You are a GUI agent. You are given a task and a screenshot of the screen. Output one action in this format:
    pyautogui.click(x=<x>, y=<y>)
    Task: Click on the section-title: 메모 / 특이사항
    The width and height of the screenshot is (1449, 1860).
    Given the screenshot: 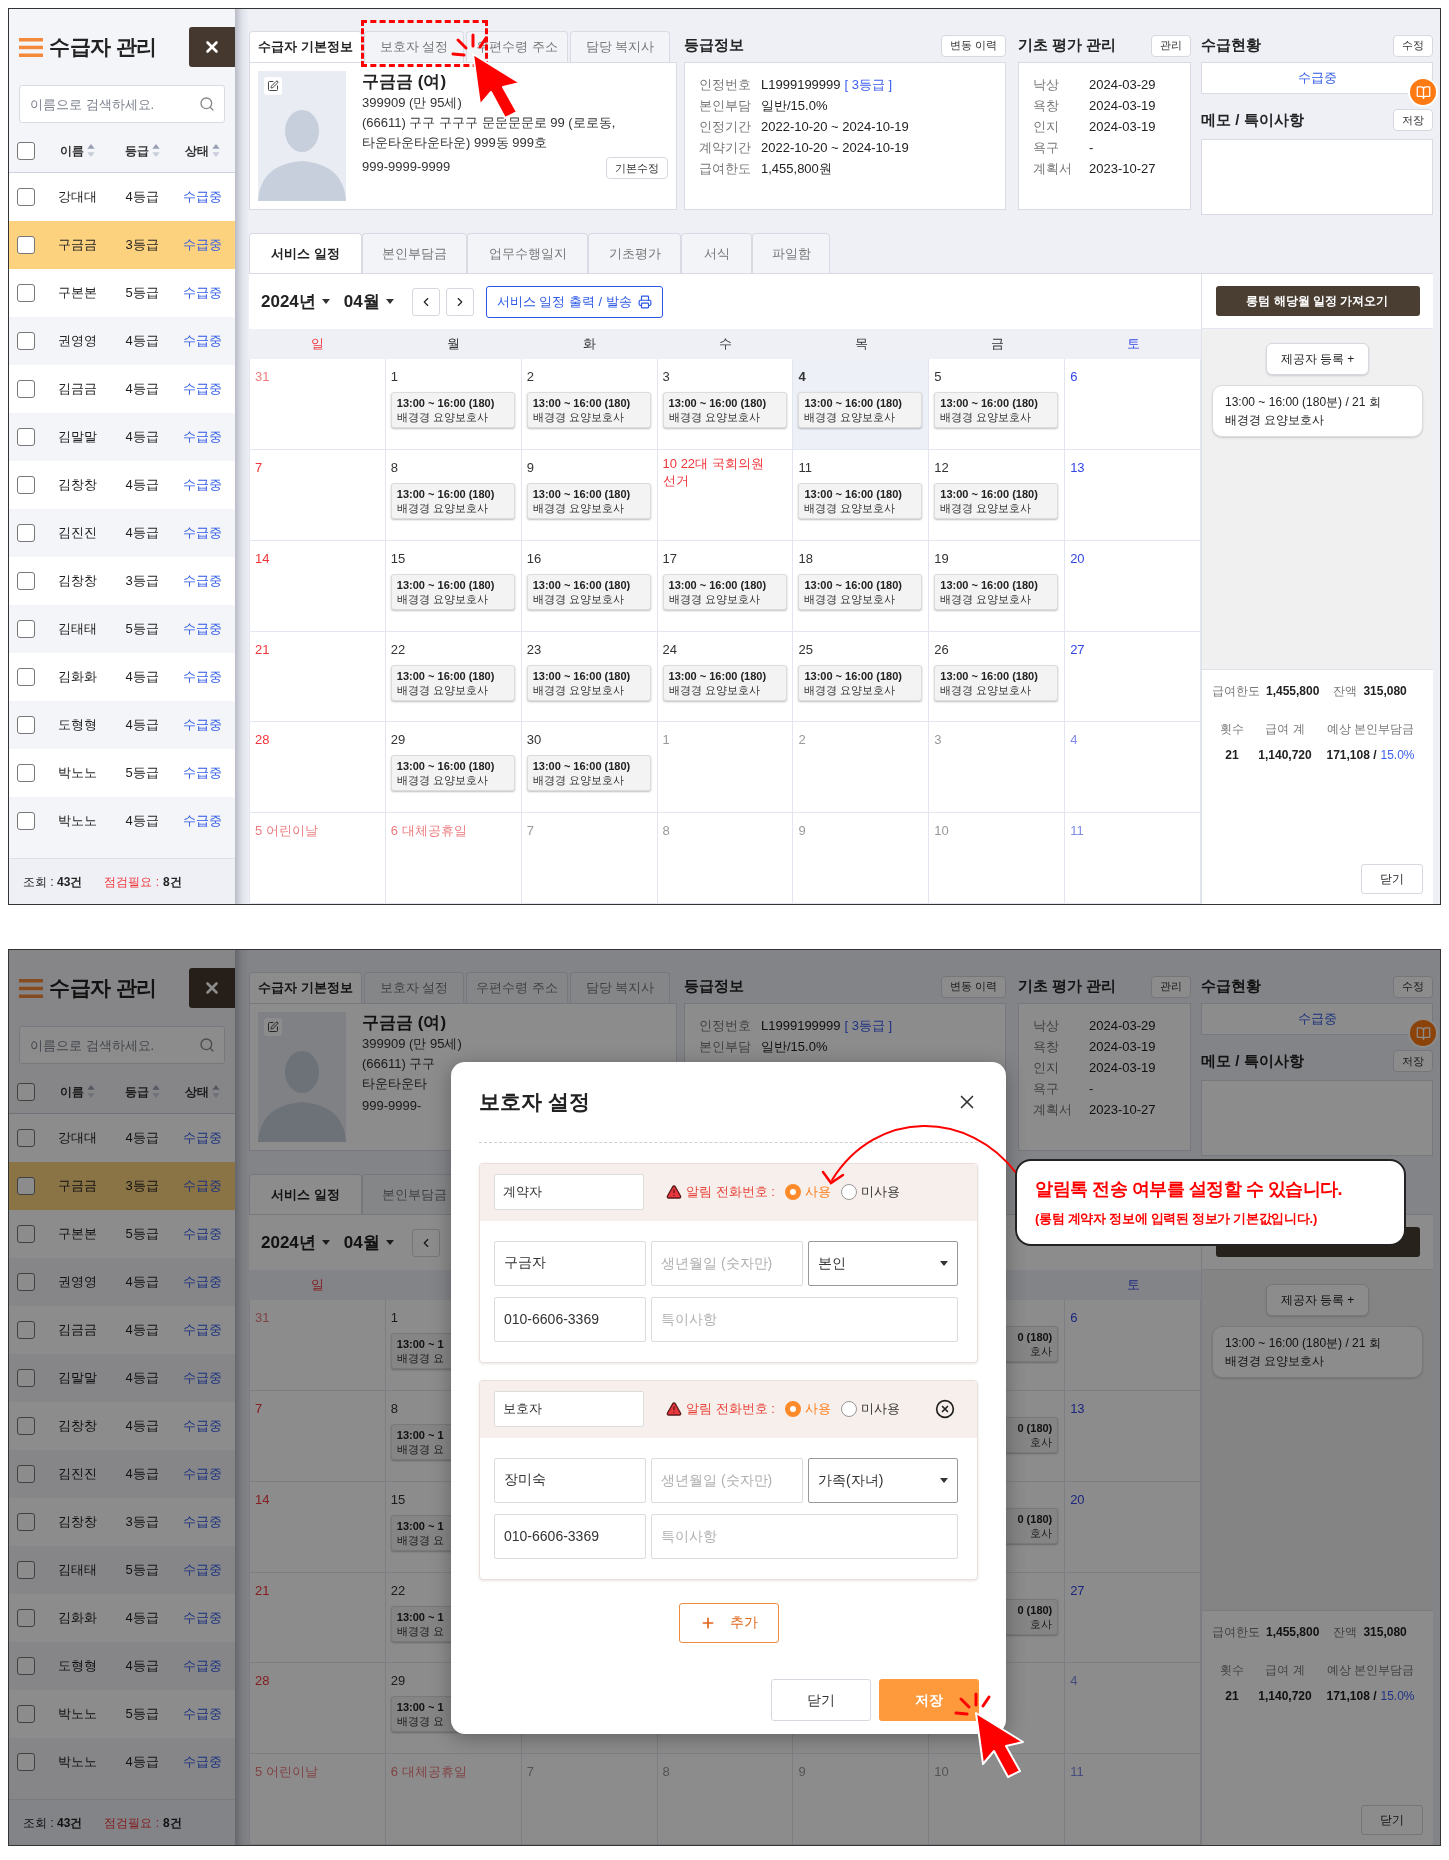 What is the action you would take?
    pyautogui.click(x=1252, y=1060)
    